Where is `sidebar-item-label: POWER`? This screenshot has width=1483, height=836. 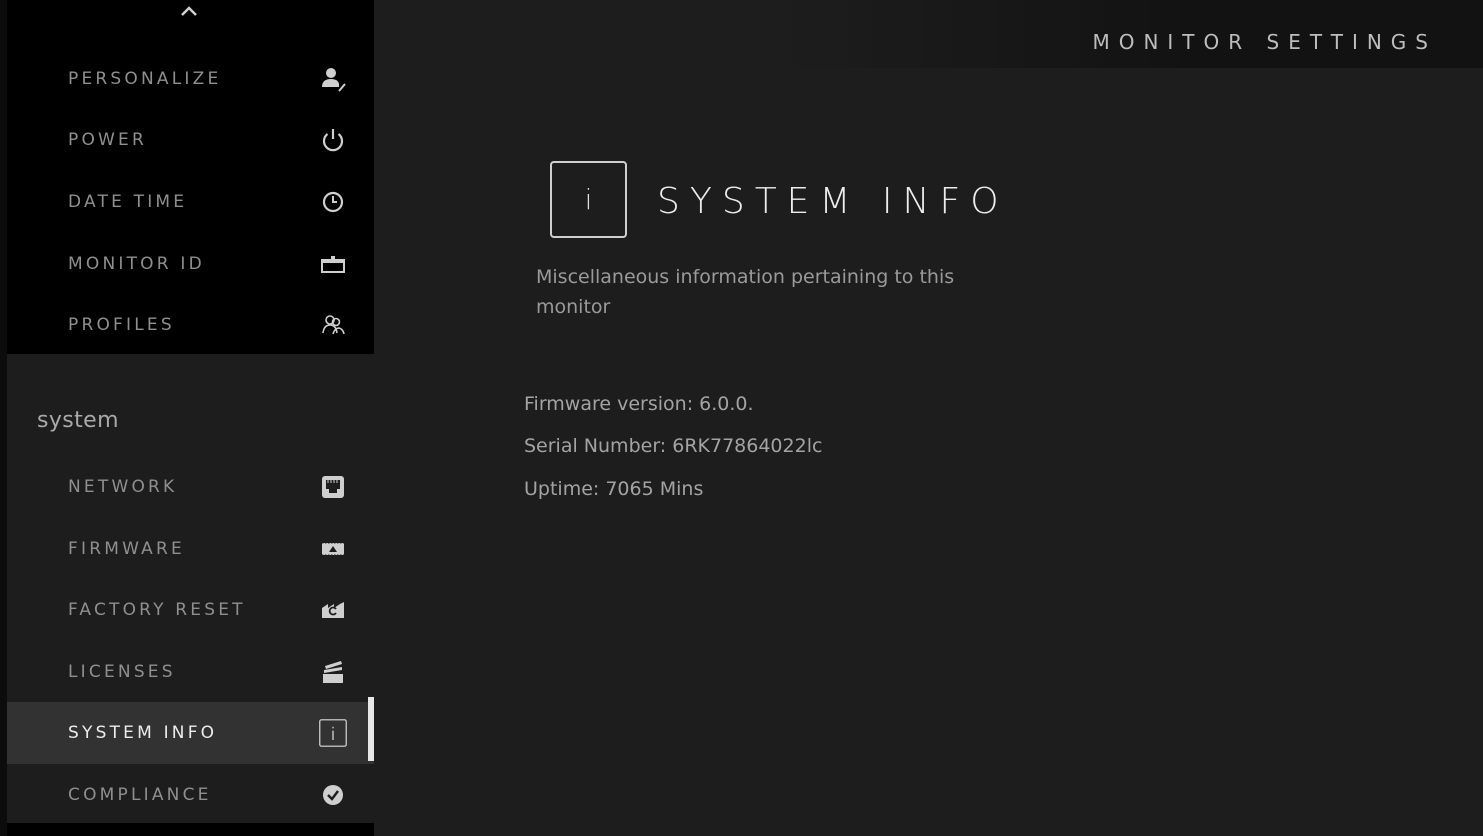
sidebar-item-label: POWER is located at coordinates (107, 140).